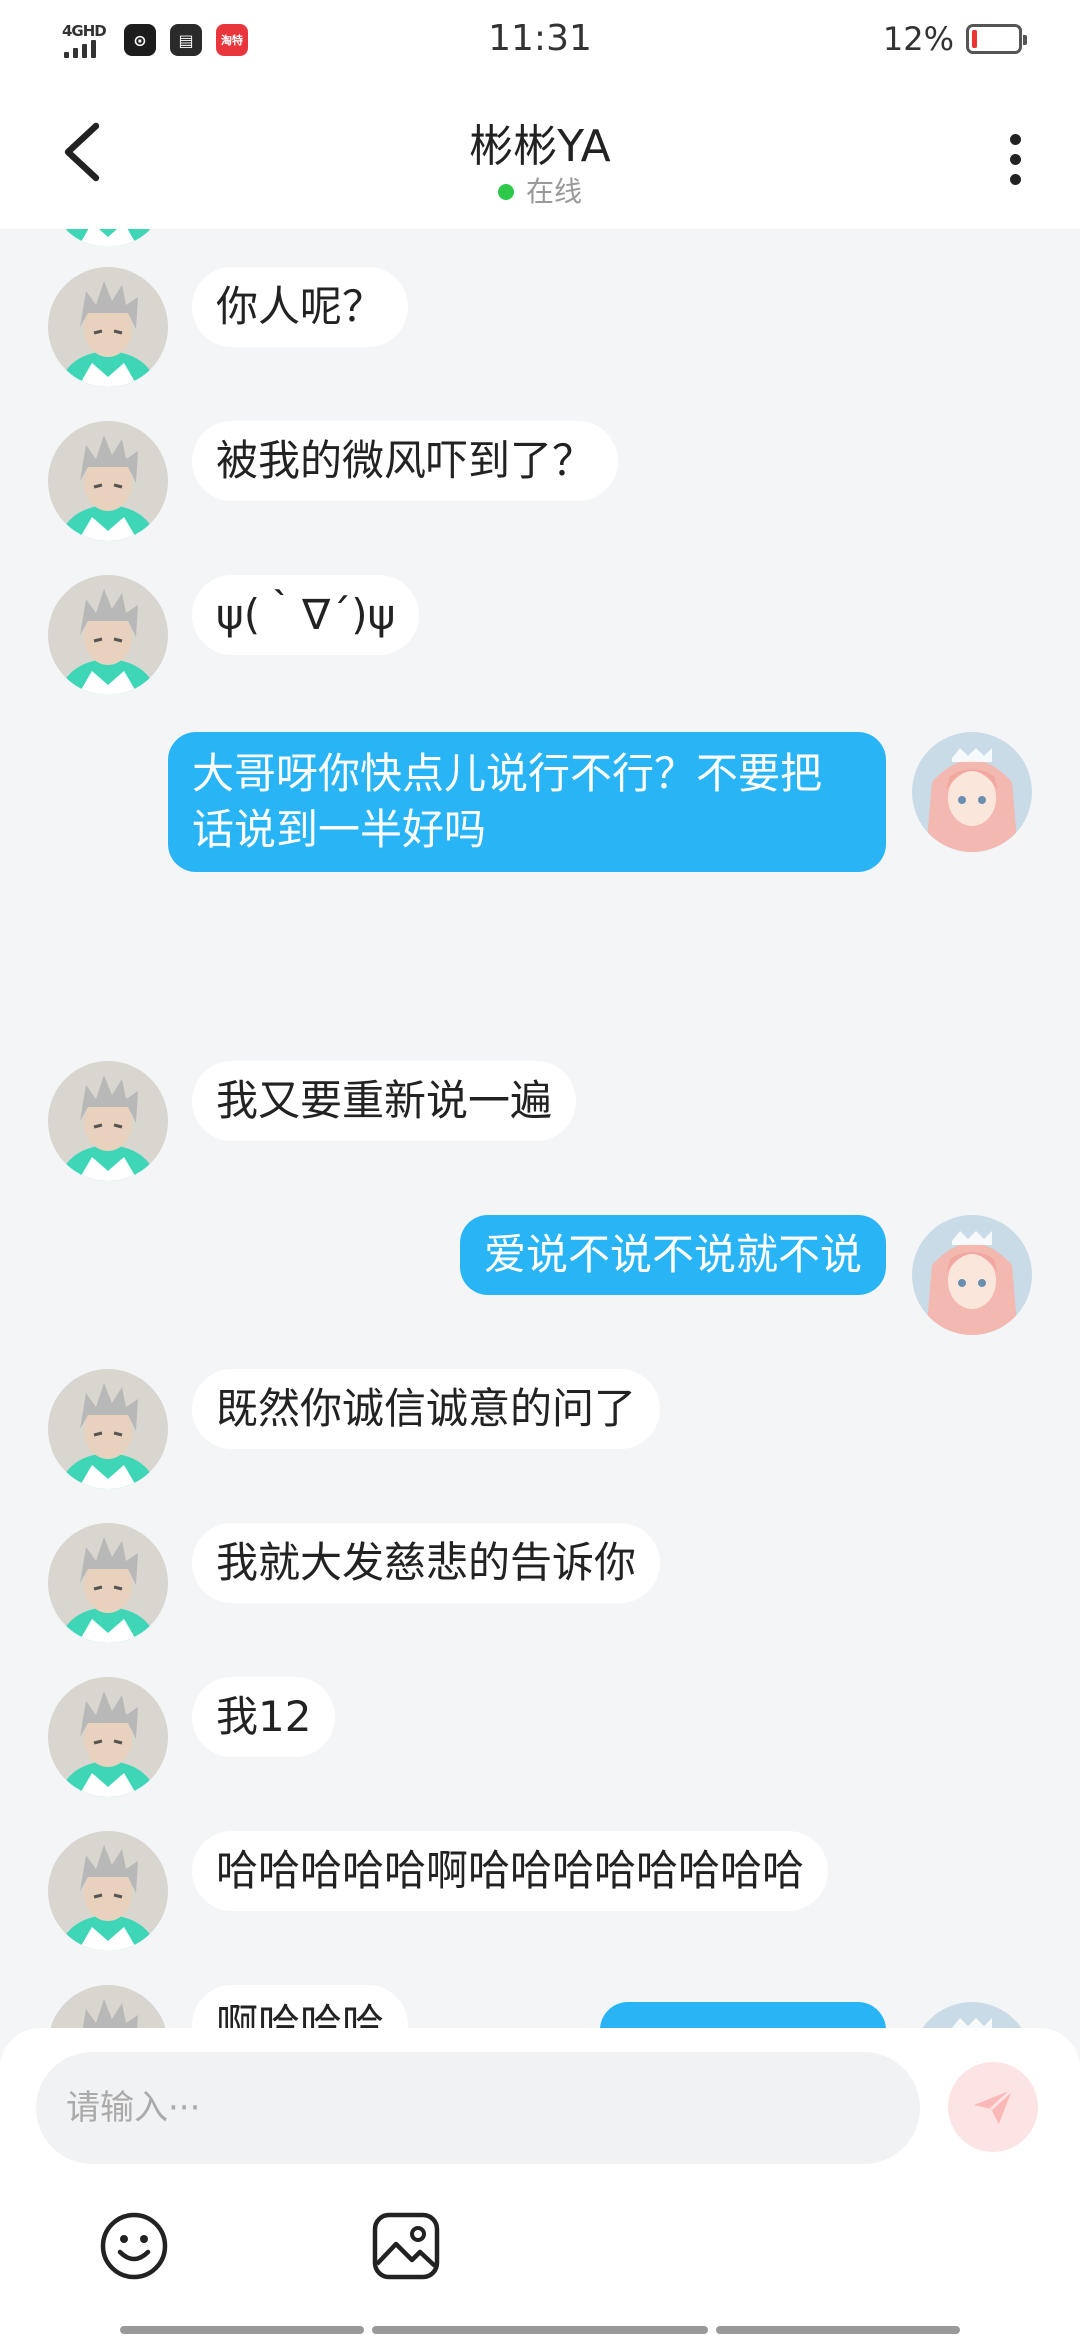 Image resolution: width=1080 pixels, height=2340 pixels. What do you see at coordinates (300, 307) in the screenshot?
I see `message-bubble: 你人呢？` at bounding box center [300, 307].